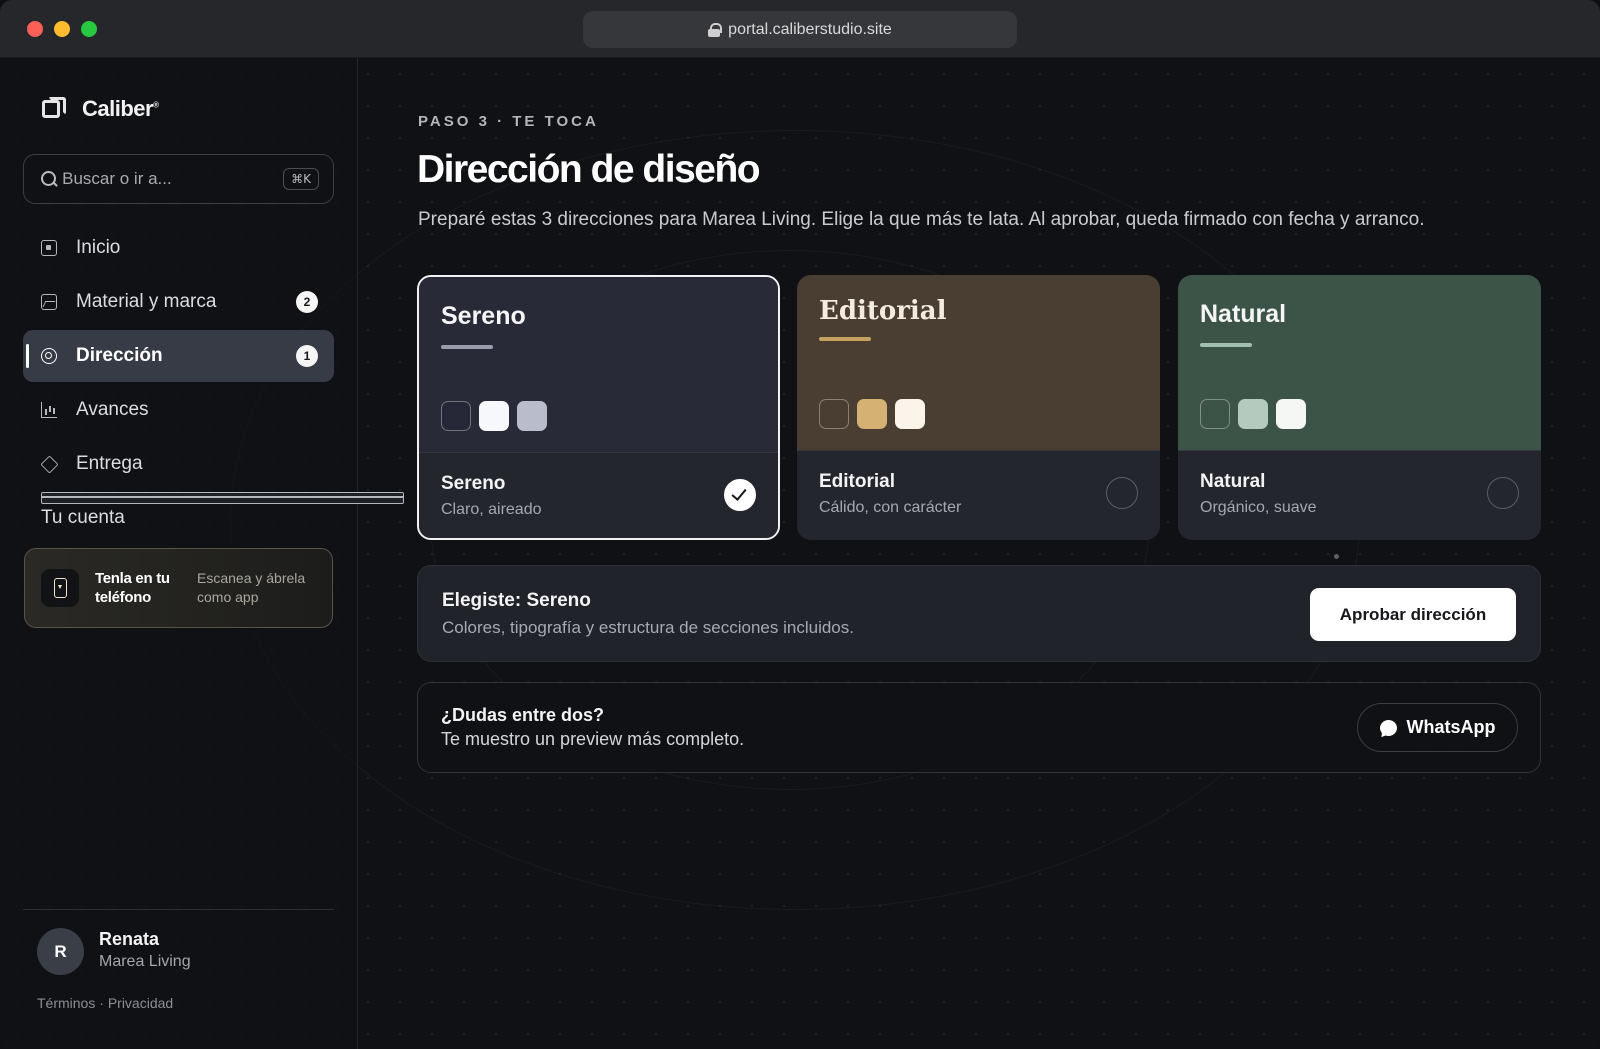  I want to click on direction-card-natural: Natural Natural Orgánico, suave, so click(1359, 407).